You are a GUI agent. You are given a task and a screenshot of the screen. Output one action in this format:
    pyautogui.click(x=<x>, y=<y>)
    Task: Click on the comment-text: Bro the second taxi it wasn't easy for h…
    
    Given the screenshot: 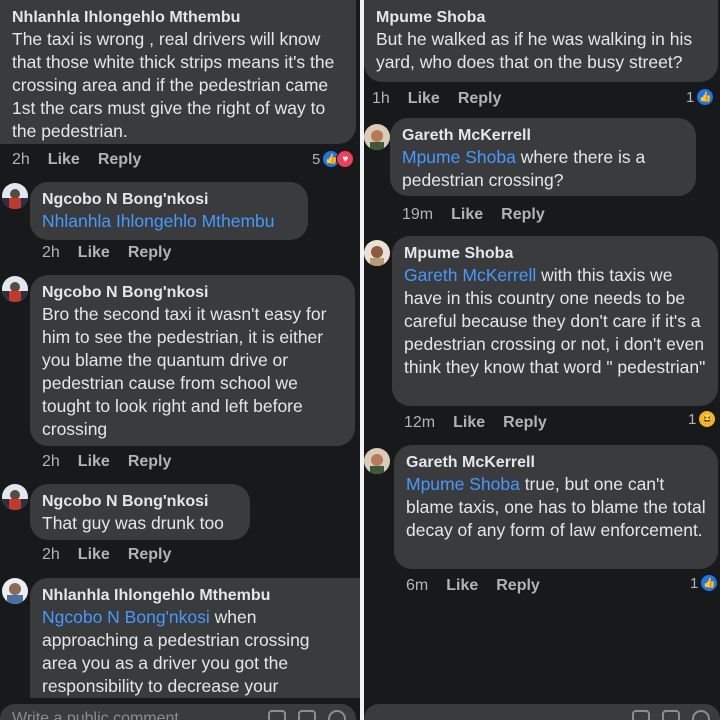 What is the action you would take?
    pyautogui.click(x=184, y=371)
    